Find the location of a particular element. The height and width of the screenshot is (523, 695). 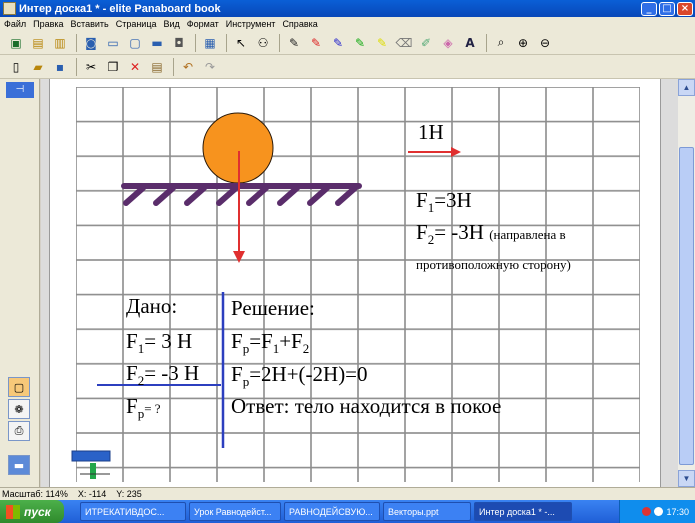

delete-icon: ✕ is located at coordinates (135, 67).